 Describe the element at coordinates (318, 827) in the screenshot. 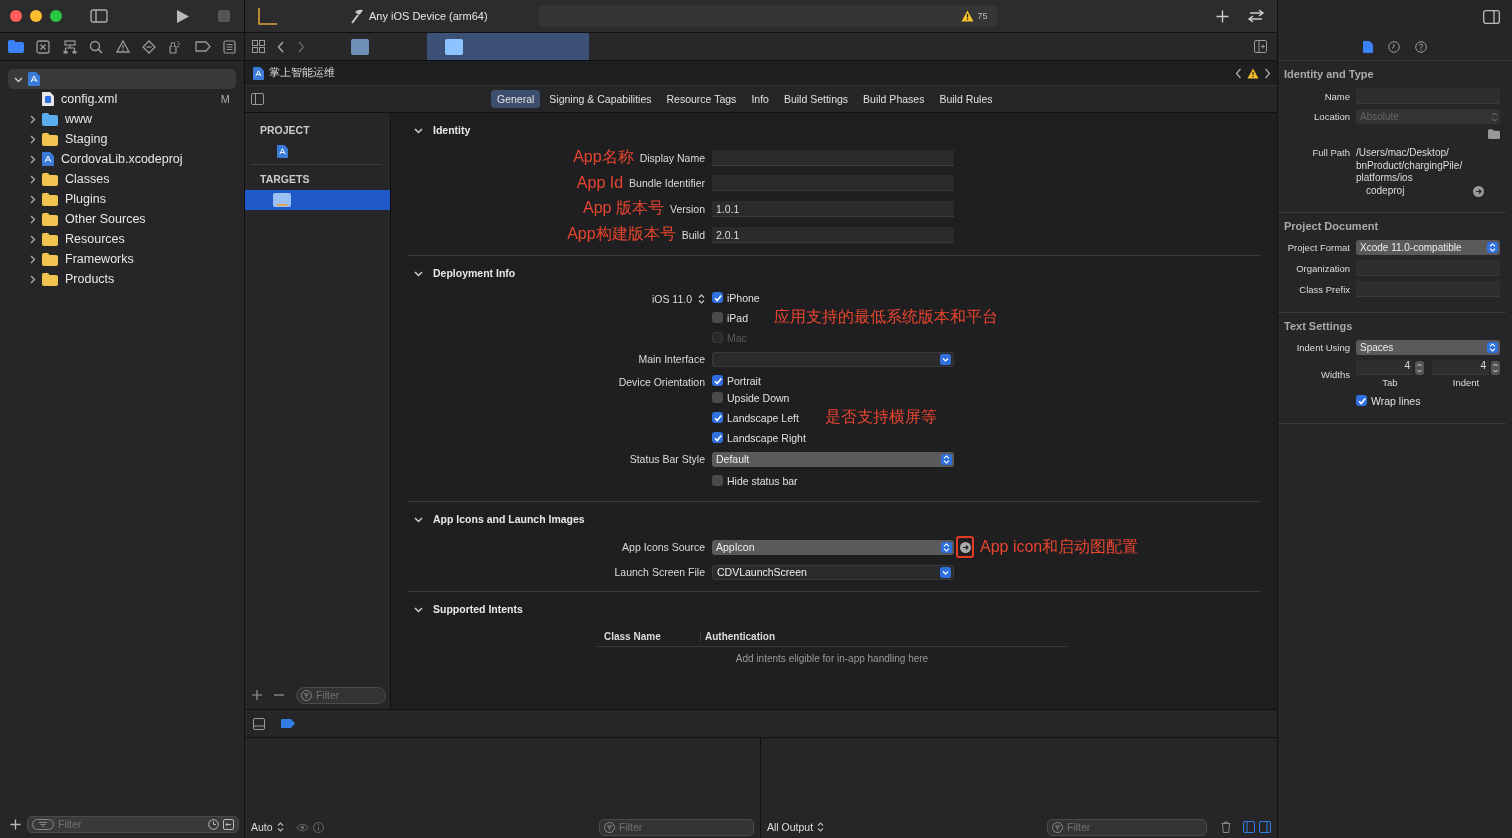

I see `info-icon` at that location.